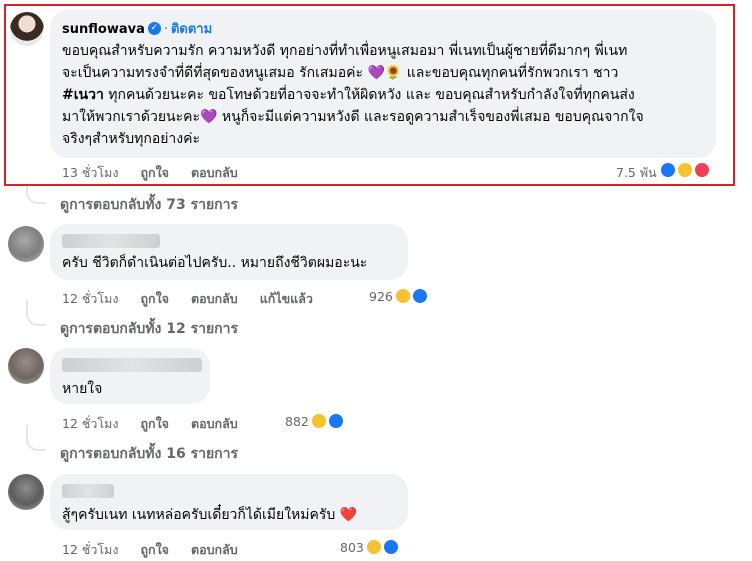 The height and width of the screenshot is (561, 752). What do you see at coordinates (131, 139) in the screenshot?
I see `comment-line: จริงๆสำหรับทุกอย่างค่ะ` at bounding box center [131, 139].